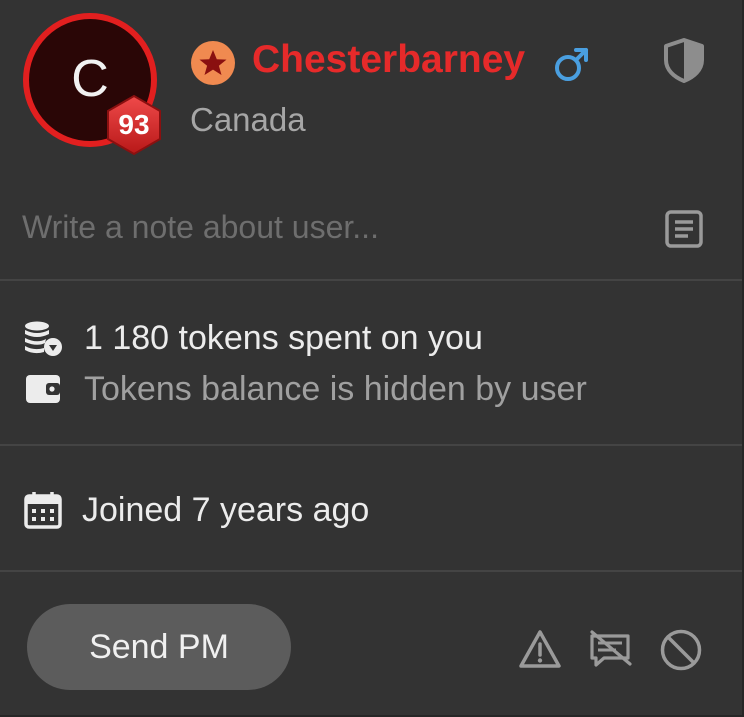 This screenshot has width=744, height=717. I want to click on star-badge-icon, so click(213, 63).